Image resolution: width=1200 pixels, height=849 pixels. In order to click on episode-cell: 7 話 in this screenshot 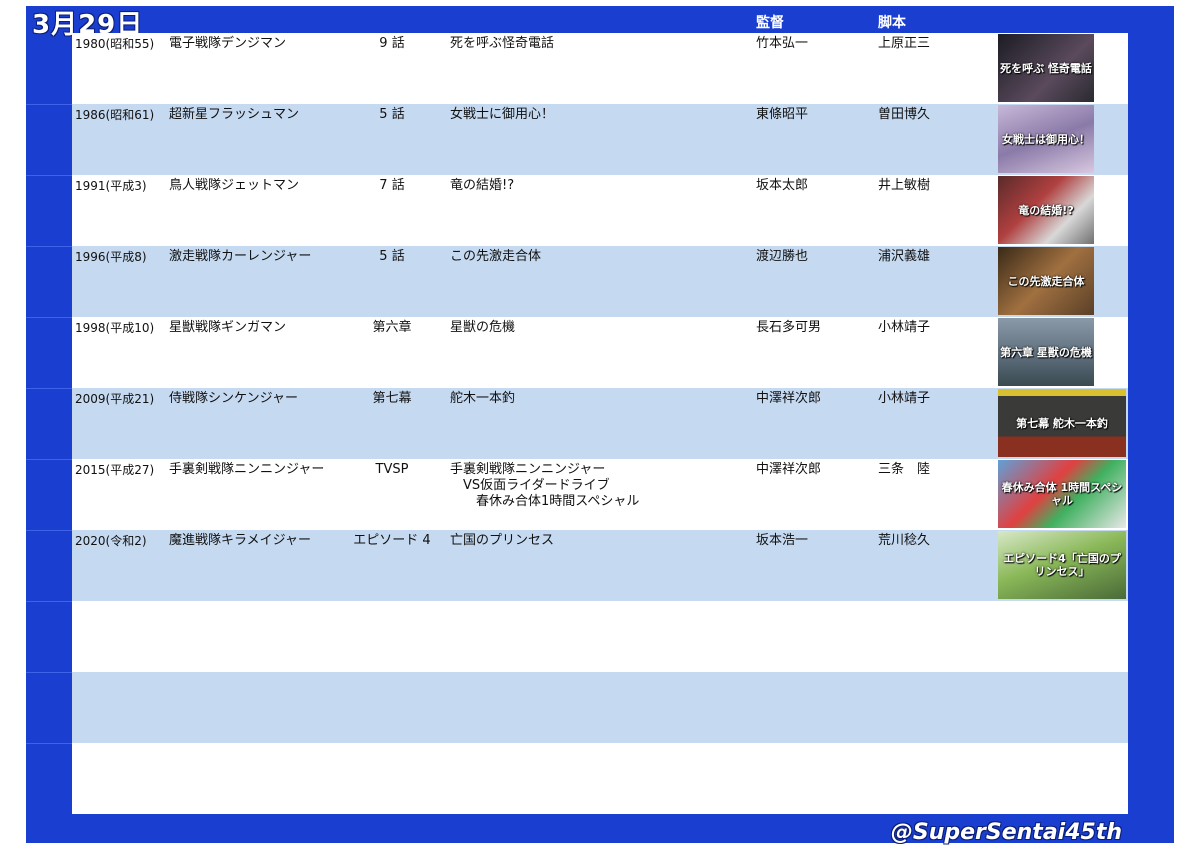, I will do `click(392, 185)`.